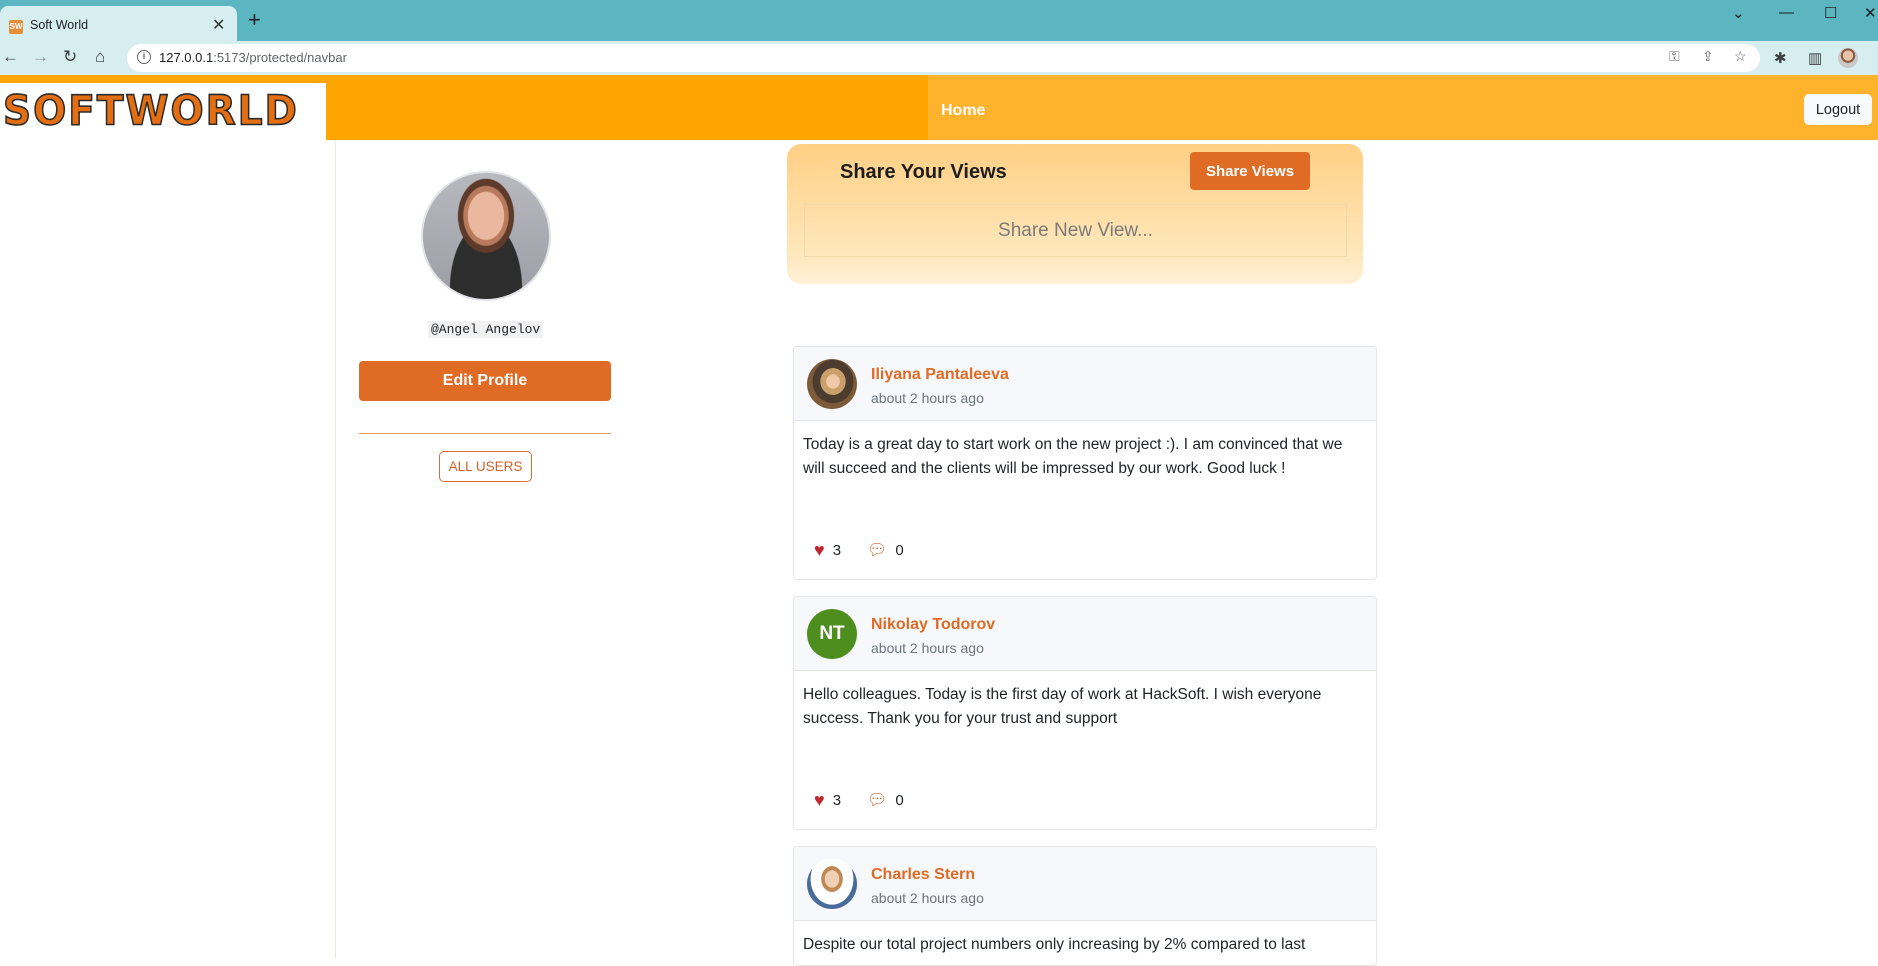 The height and width of the screenshot is (966, 1878). I want to click on post-author: Charles Stern, so click(923, 875).